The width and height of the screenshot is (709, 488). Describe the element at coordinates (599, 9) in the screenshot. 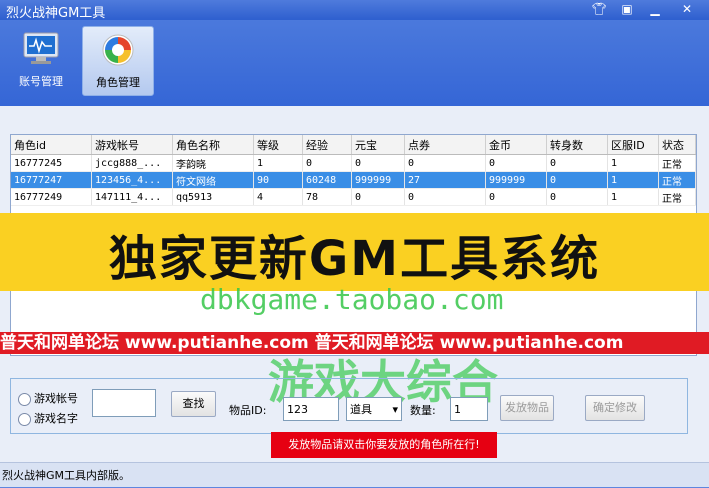

I see `skin-icon: 👕︎` at that location.